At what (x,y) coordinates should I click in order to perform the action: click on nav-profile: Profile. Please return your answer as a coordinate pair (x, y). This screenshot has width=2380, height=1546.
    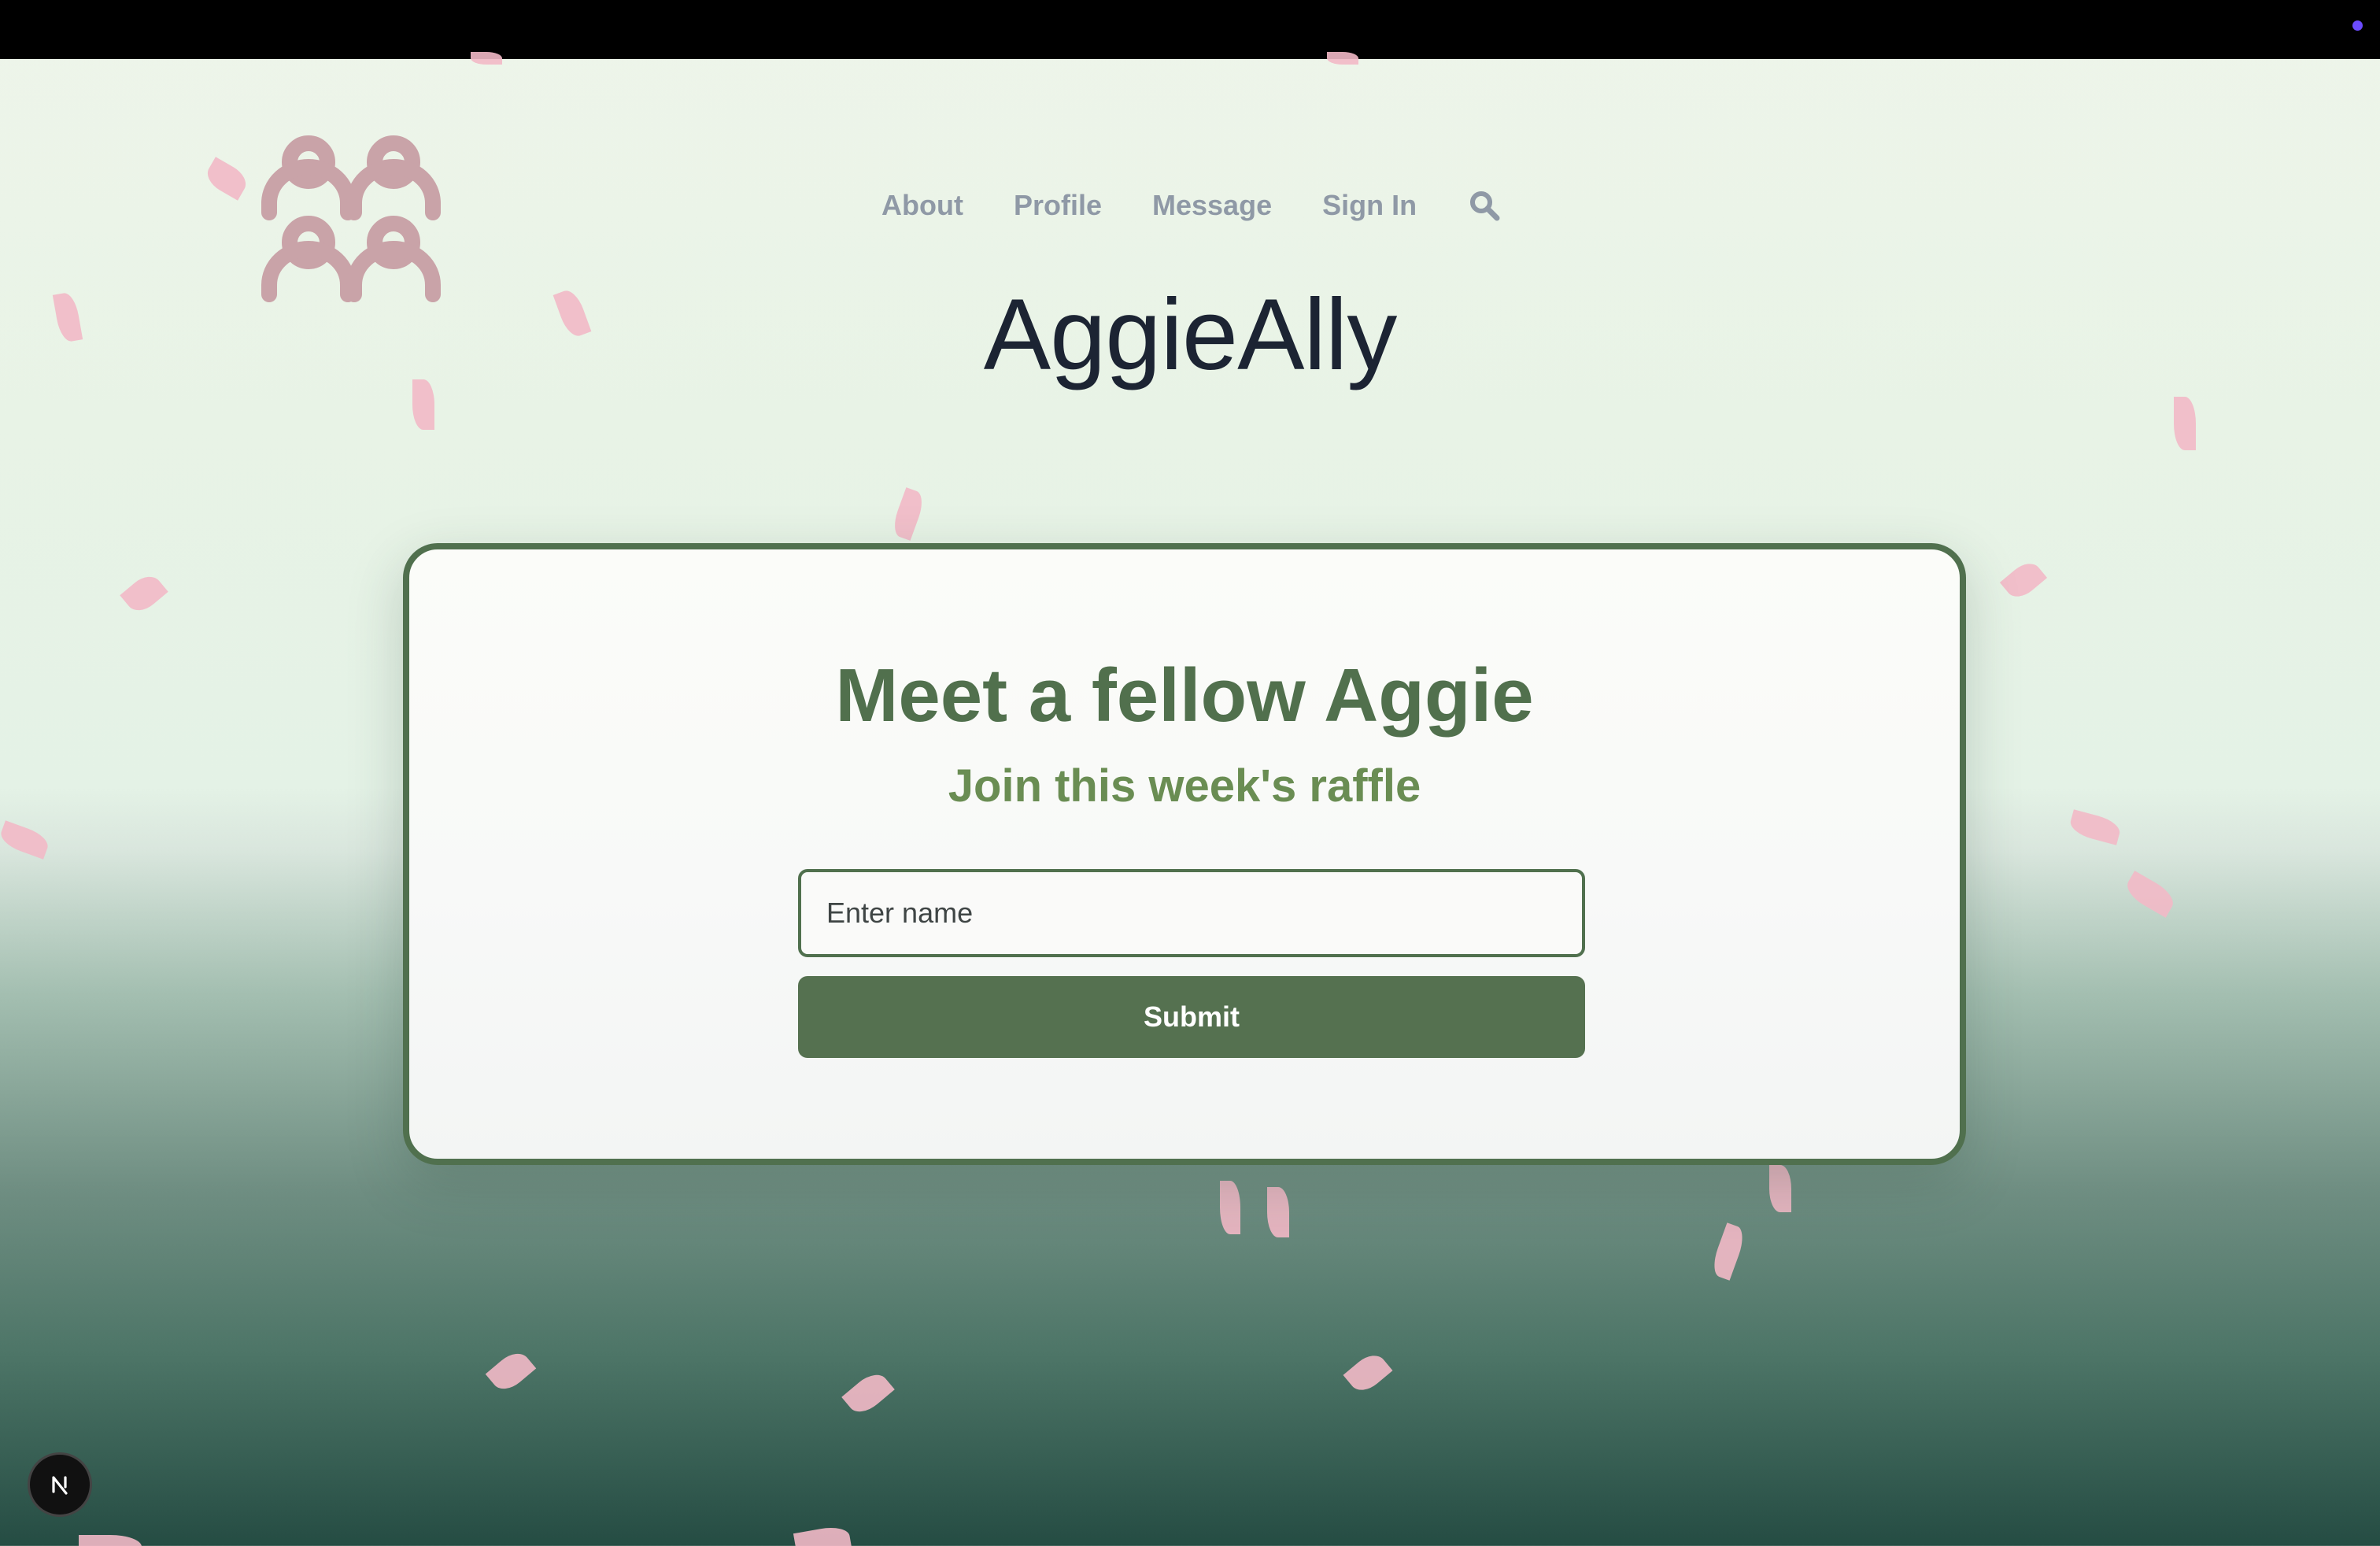
    Looking at the image, I should click on (1058, 205).